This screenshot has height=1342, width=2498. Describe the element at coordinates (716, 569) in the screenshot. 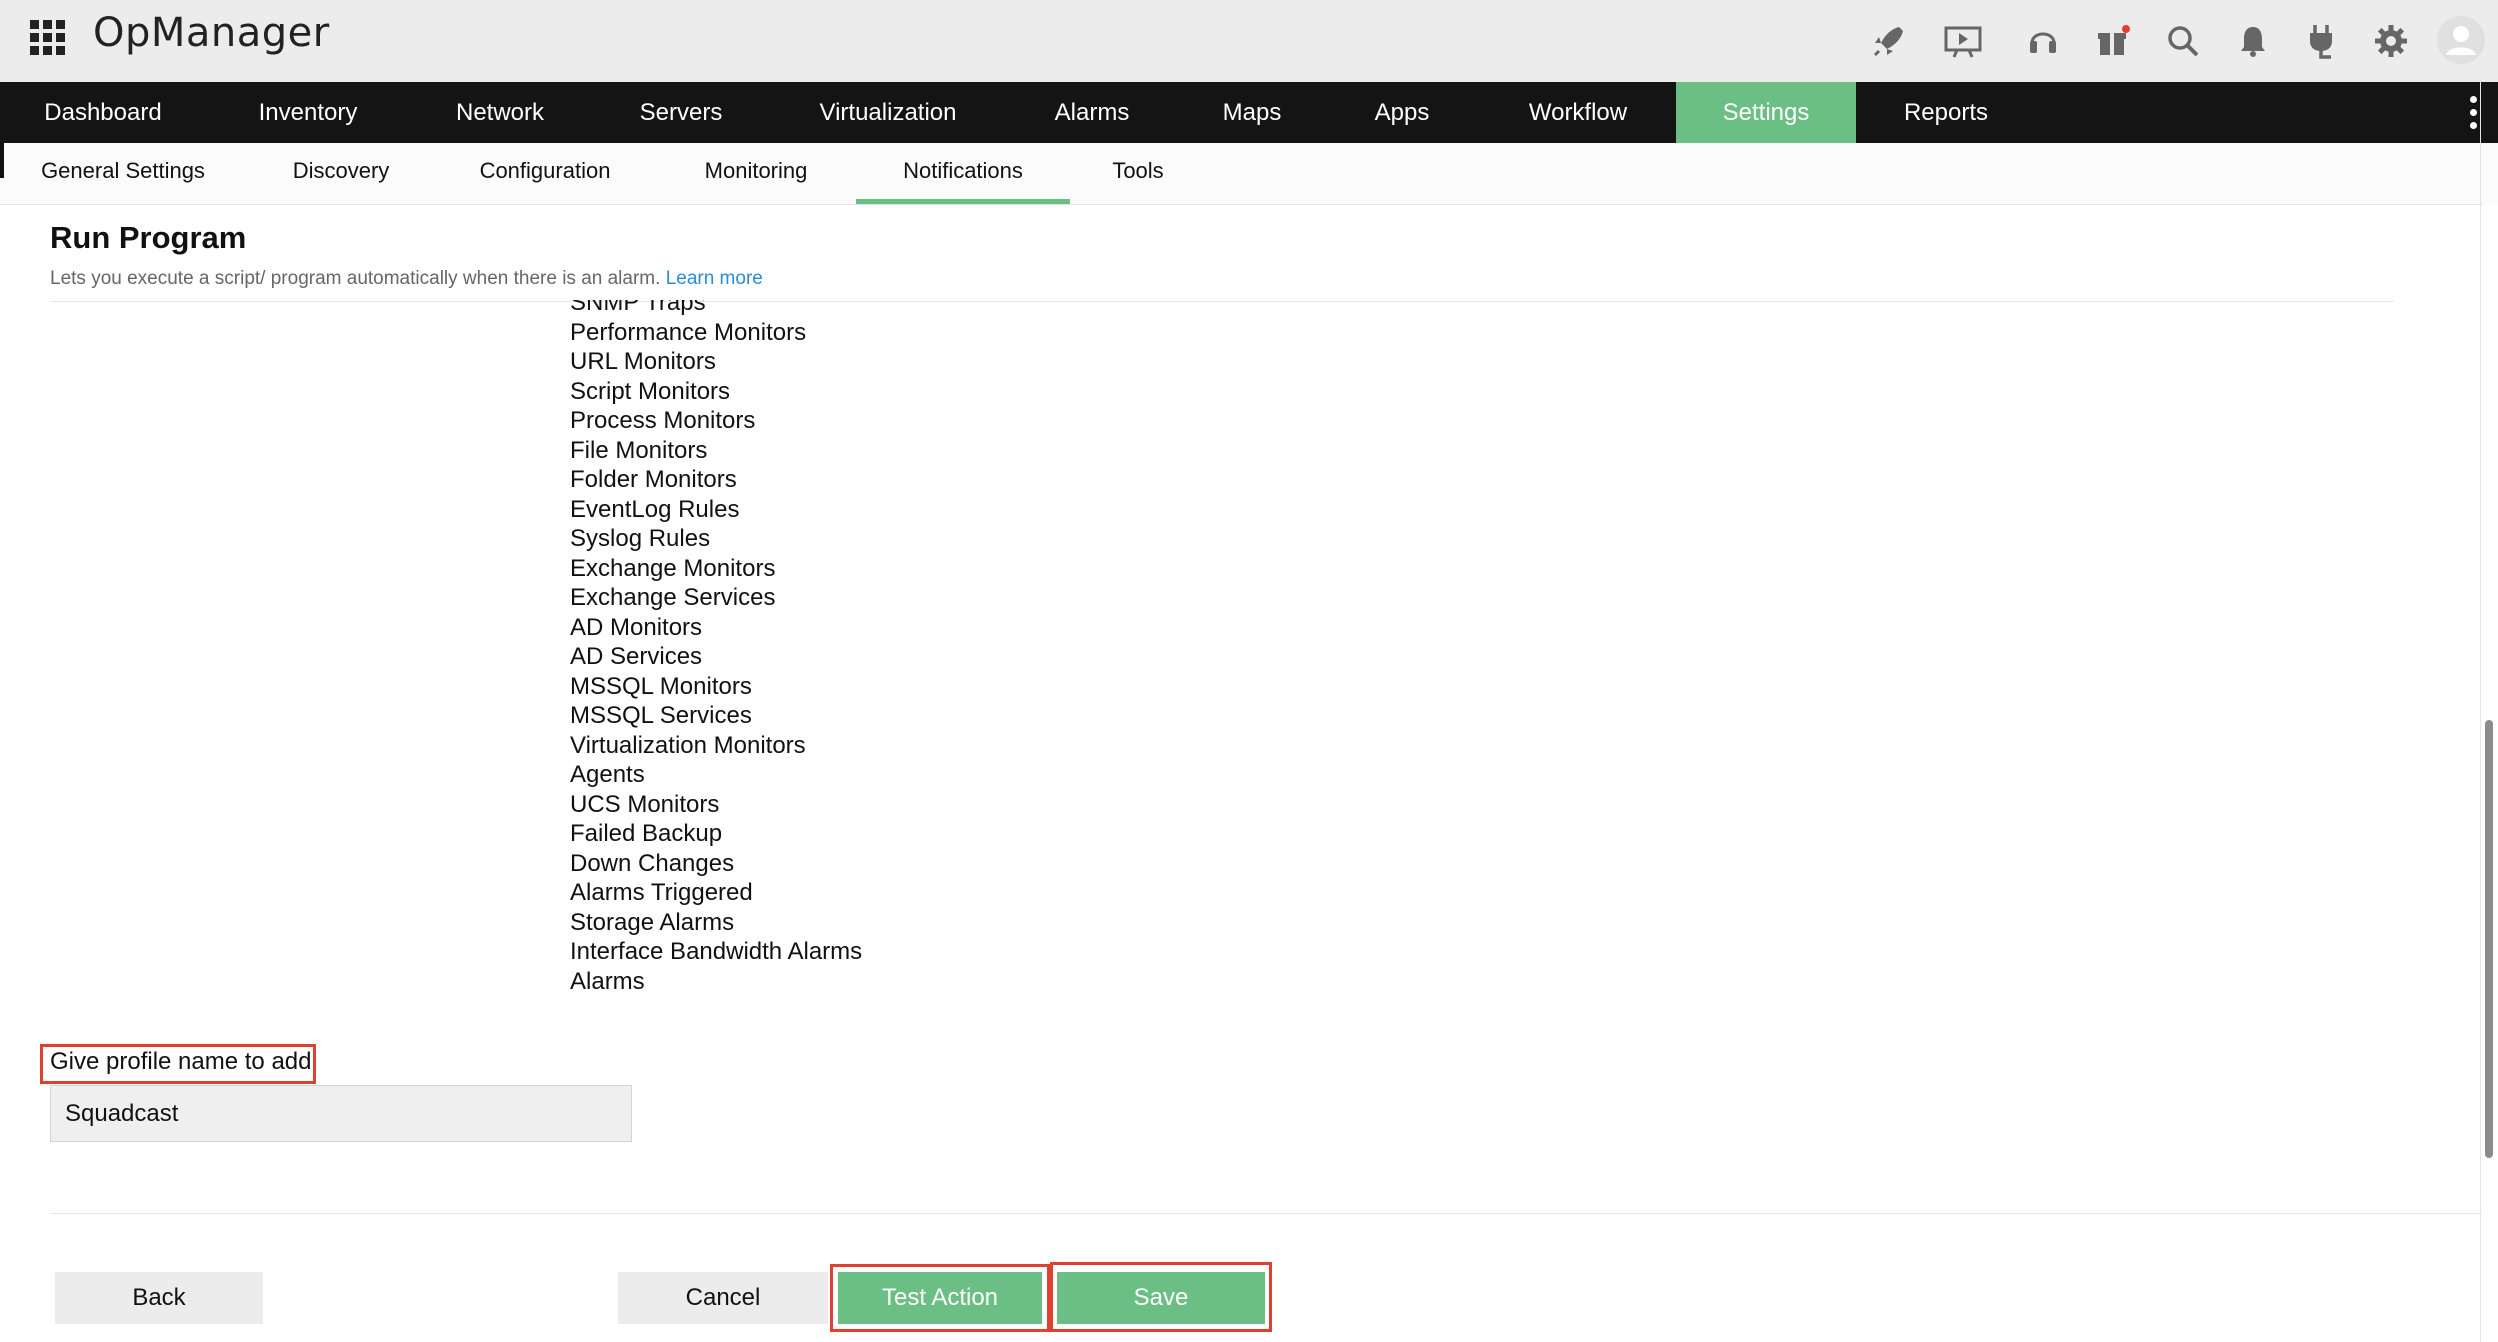

I see `event-list-item: Exchange Monitors` at that location.